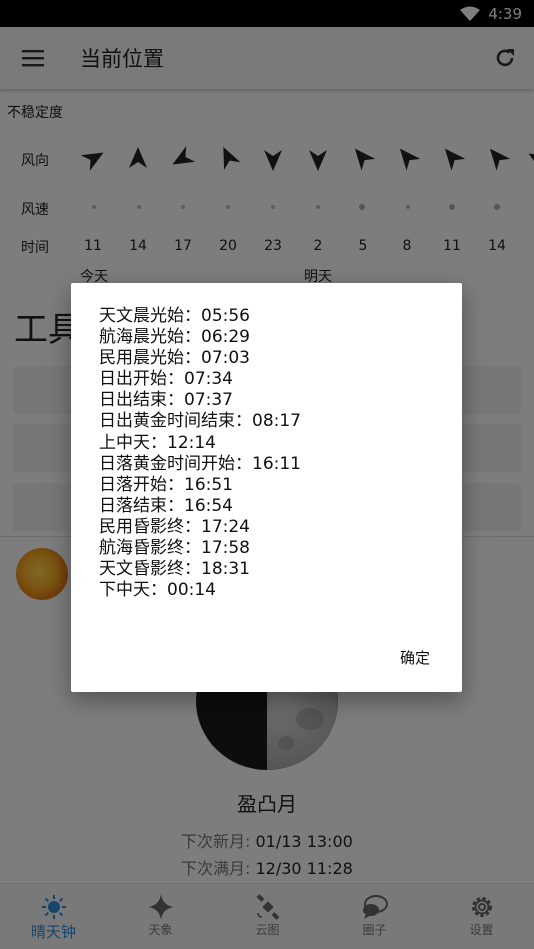 The height and width of the screenshot is (949, 534). What do you see at coordinates (174, 358) in the screenshot?
I see `sun-time-line: 民用晨光始：07:03` at bounding box center [174, 358].